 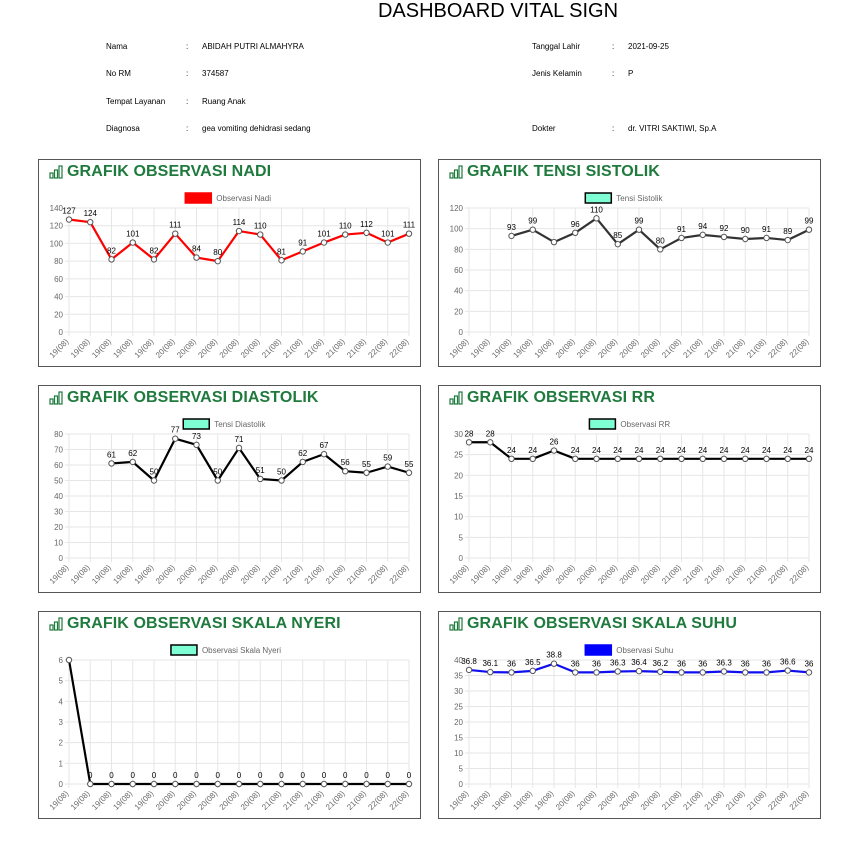 What do you see at coordinates (324, 445) in the screenshot?
I see `data-label: 67` at bounding box center [324, 445].